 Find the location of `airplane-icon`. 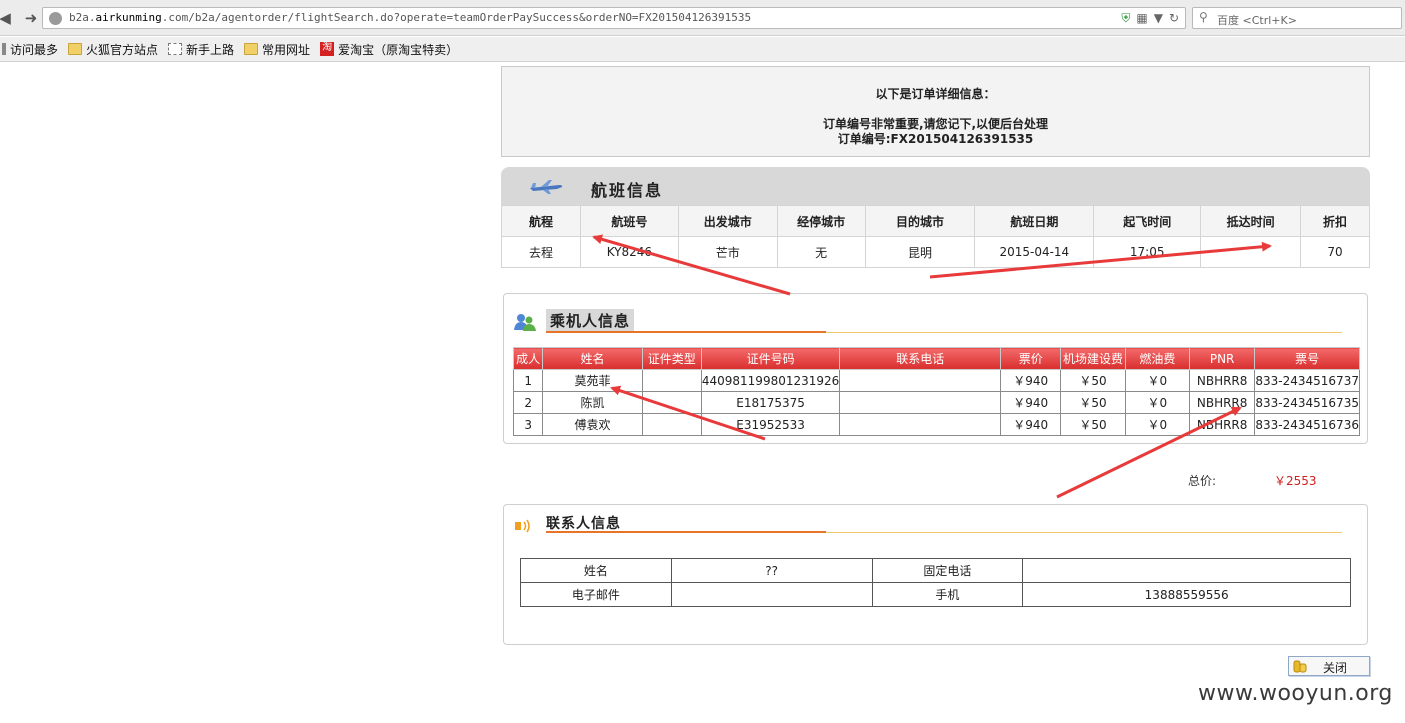

airplane-icon is located at coordinates (546, 187).